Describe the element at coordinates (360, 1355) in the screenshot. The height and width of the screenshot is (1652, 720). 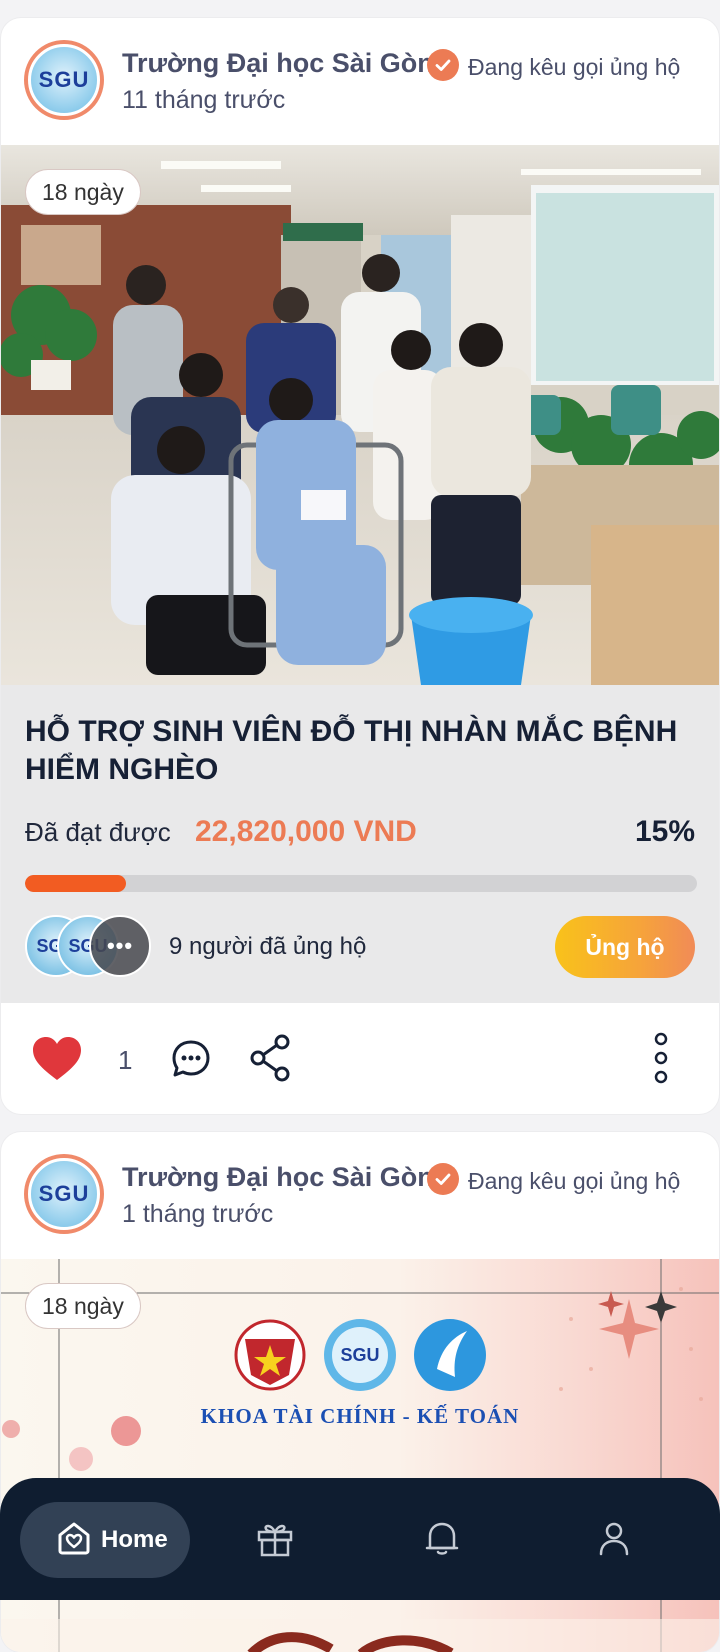
I see `banner-school-logo-text: SGU` at that location.